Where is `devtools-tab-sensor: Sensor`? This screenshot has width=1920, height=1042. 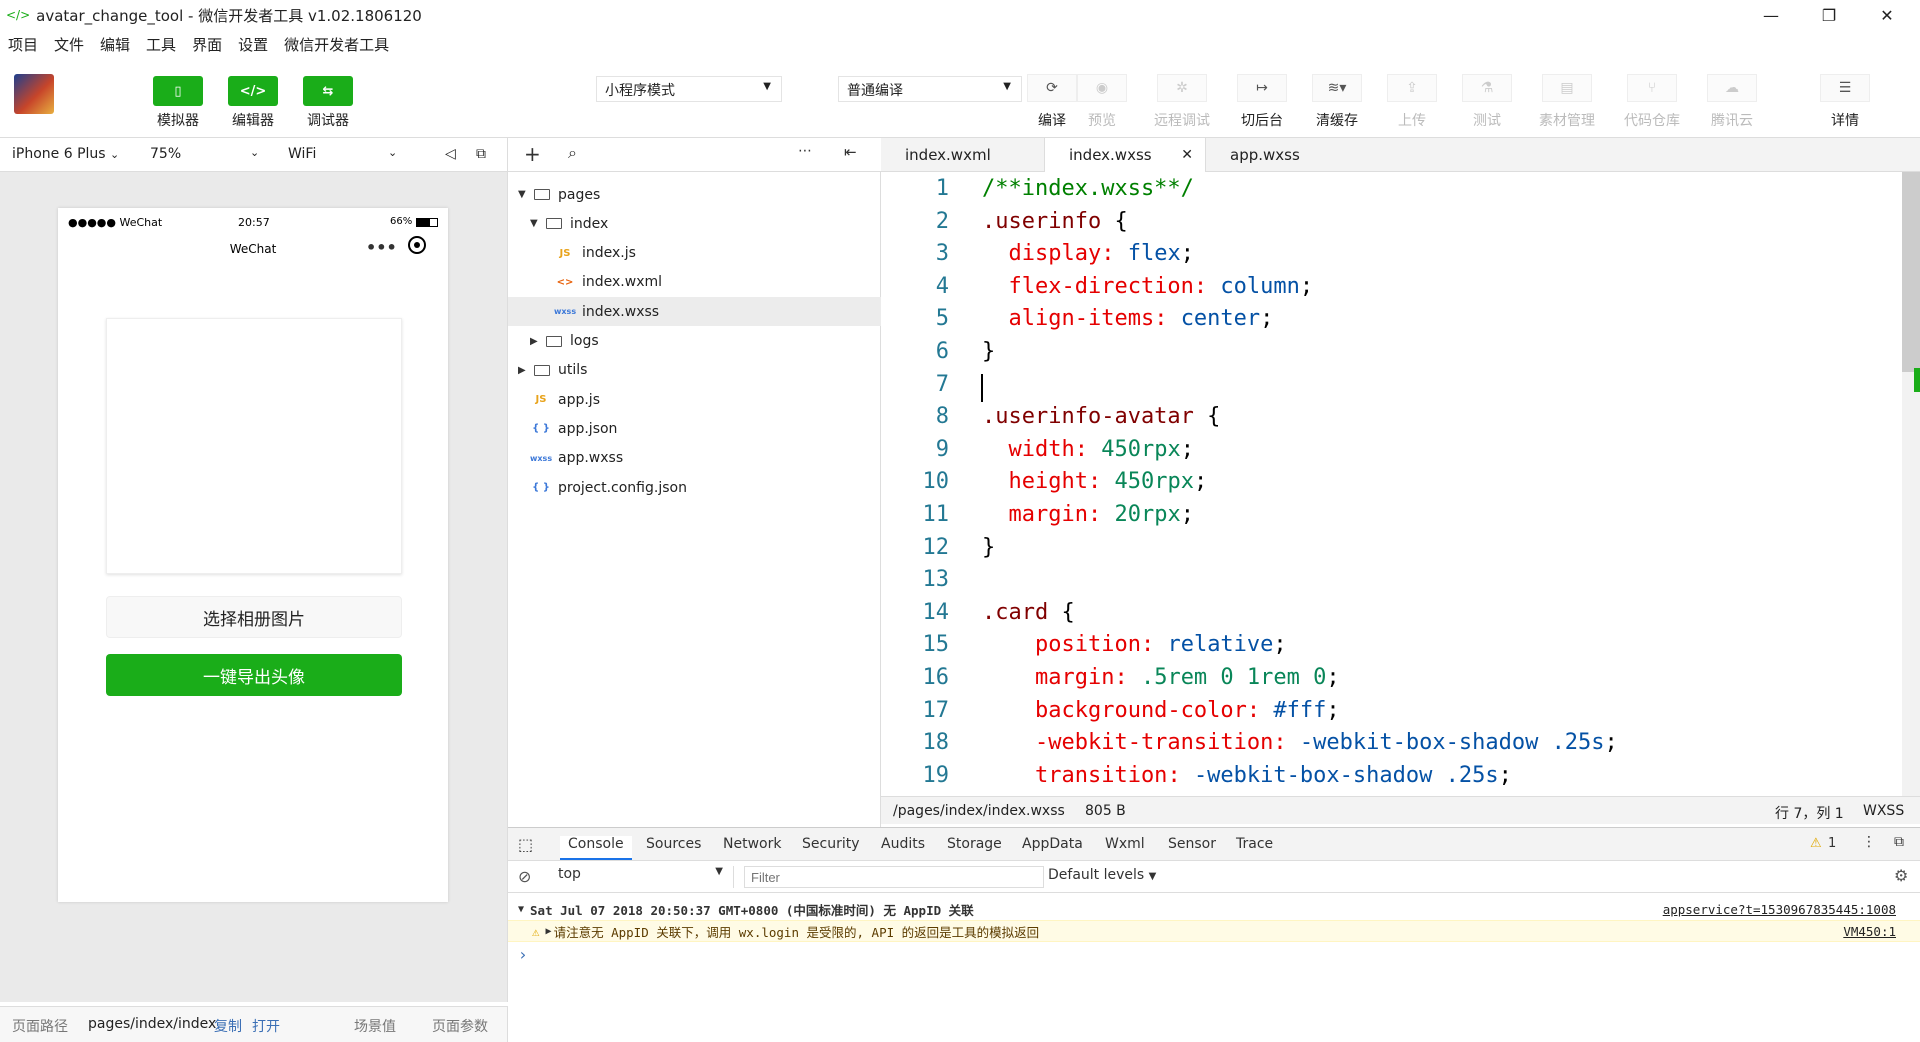
devtools-tab-sensor: Sensor is located at coordinates (1192, 844).